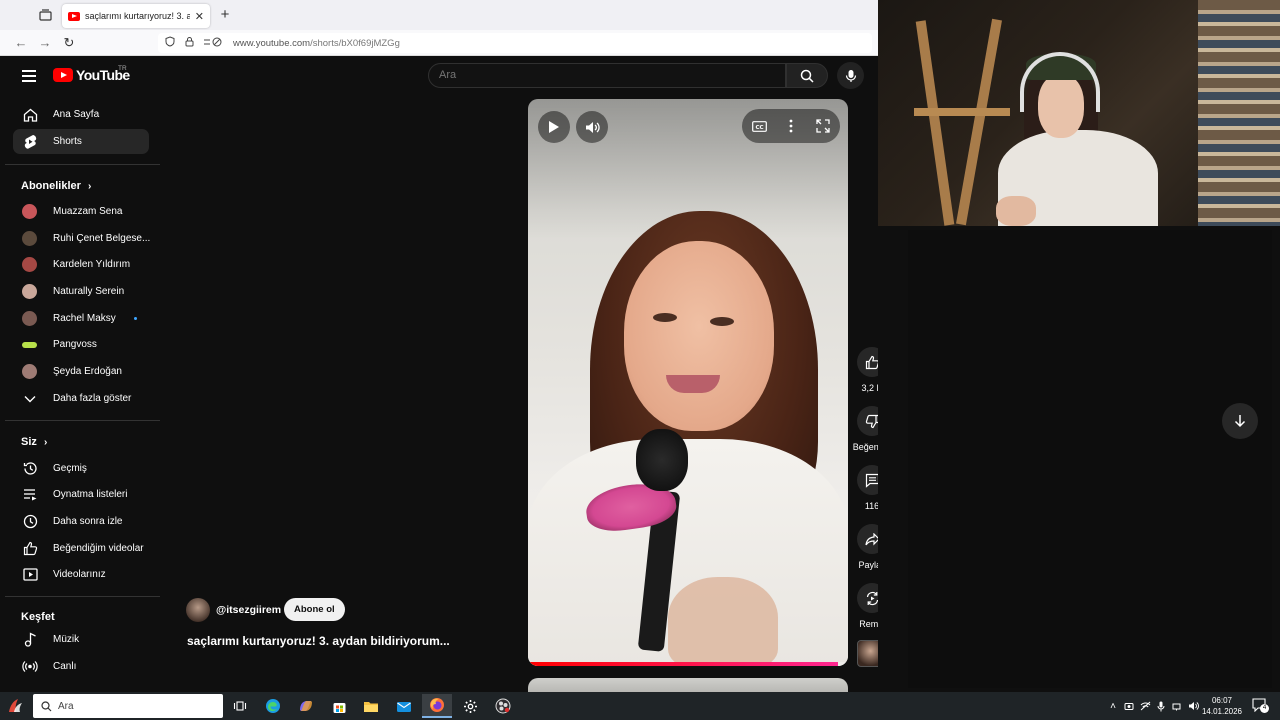 Image resolution: width=1280 pixels, height=720 pixels. I want to click on reload-icon: ↻, so click(69, 43).